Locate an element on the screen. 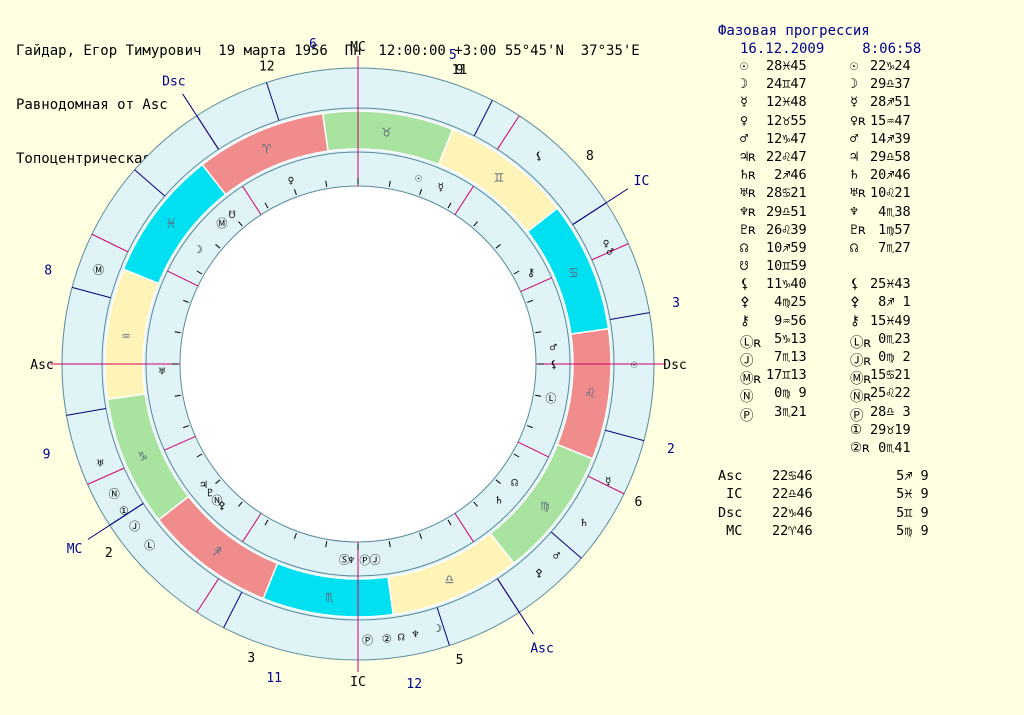 The height and width of the screenshot is (715, 1024). progressed-position: 14♐39 is located at coordinates (890, 138).